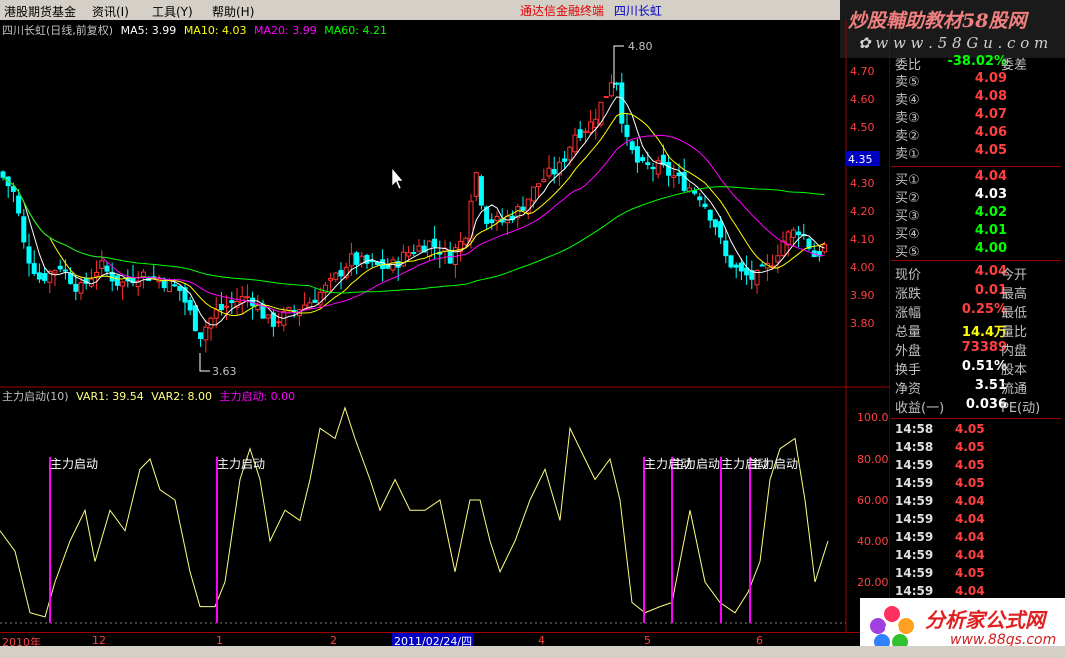  What do you see at coordinates (862, 127) in the screenshot?
I see `price-tick: 4.50` at bounding box center [862, 127].